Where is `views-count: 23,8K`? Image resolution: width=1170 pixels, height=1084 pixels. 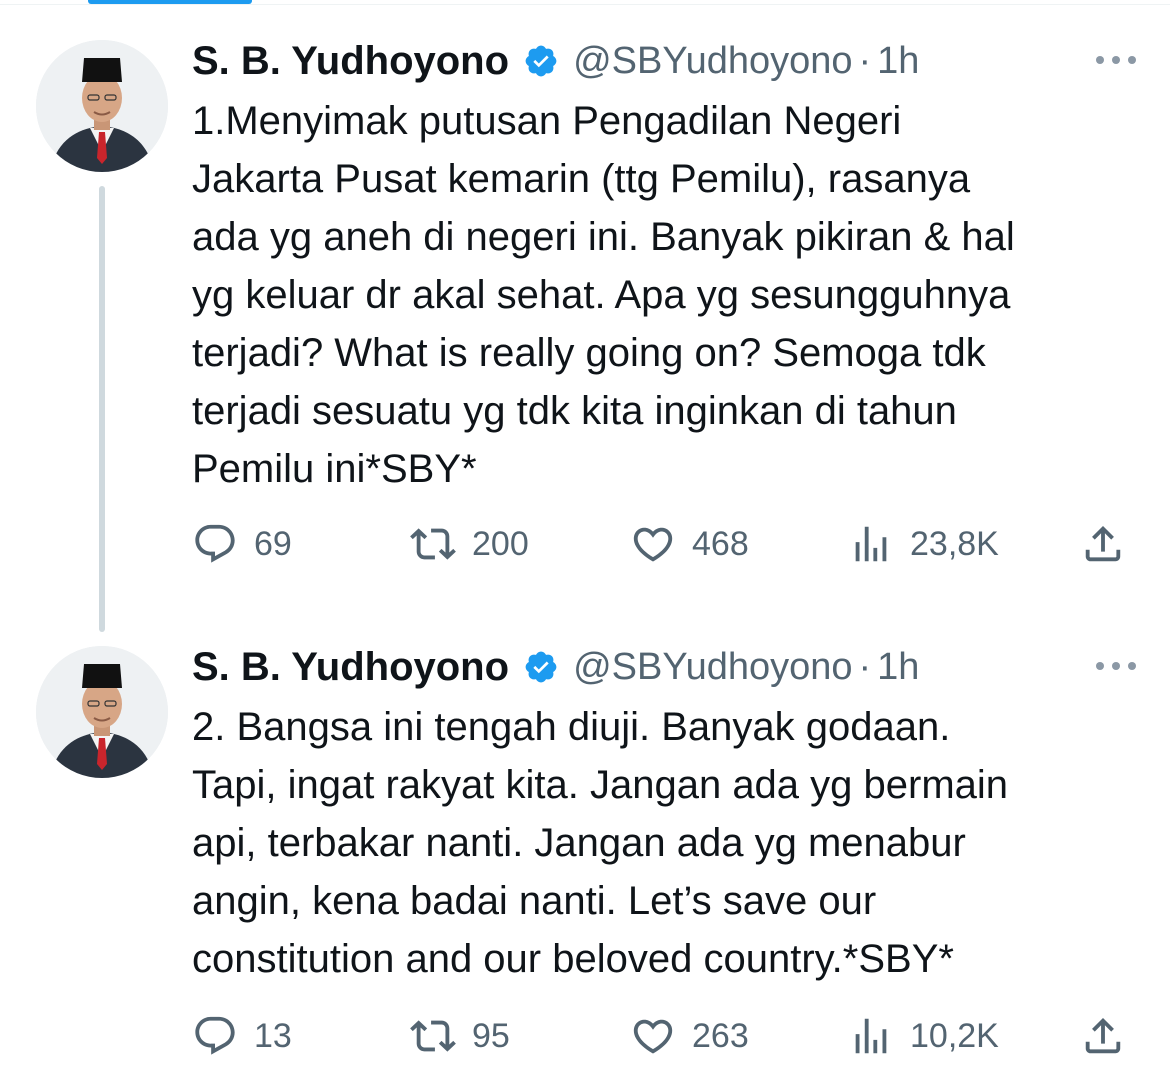
views-count: 23,8K is located at coordinates (954, 543).